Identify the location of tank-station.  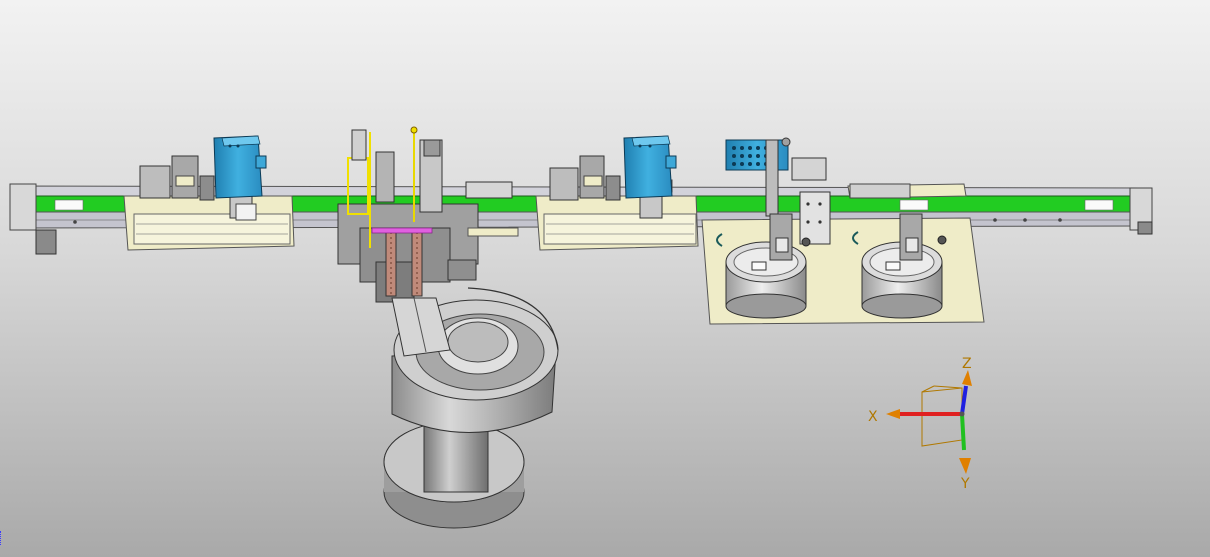
(843, 231).